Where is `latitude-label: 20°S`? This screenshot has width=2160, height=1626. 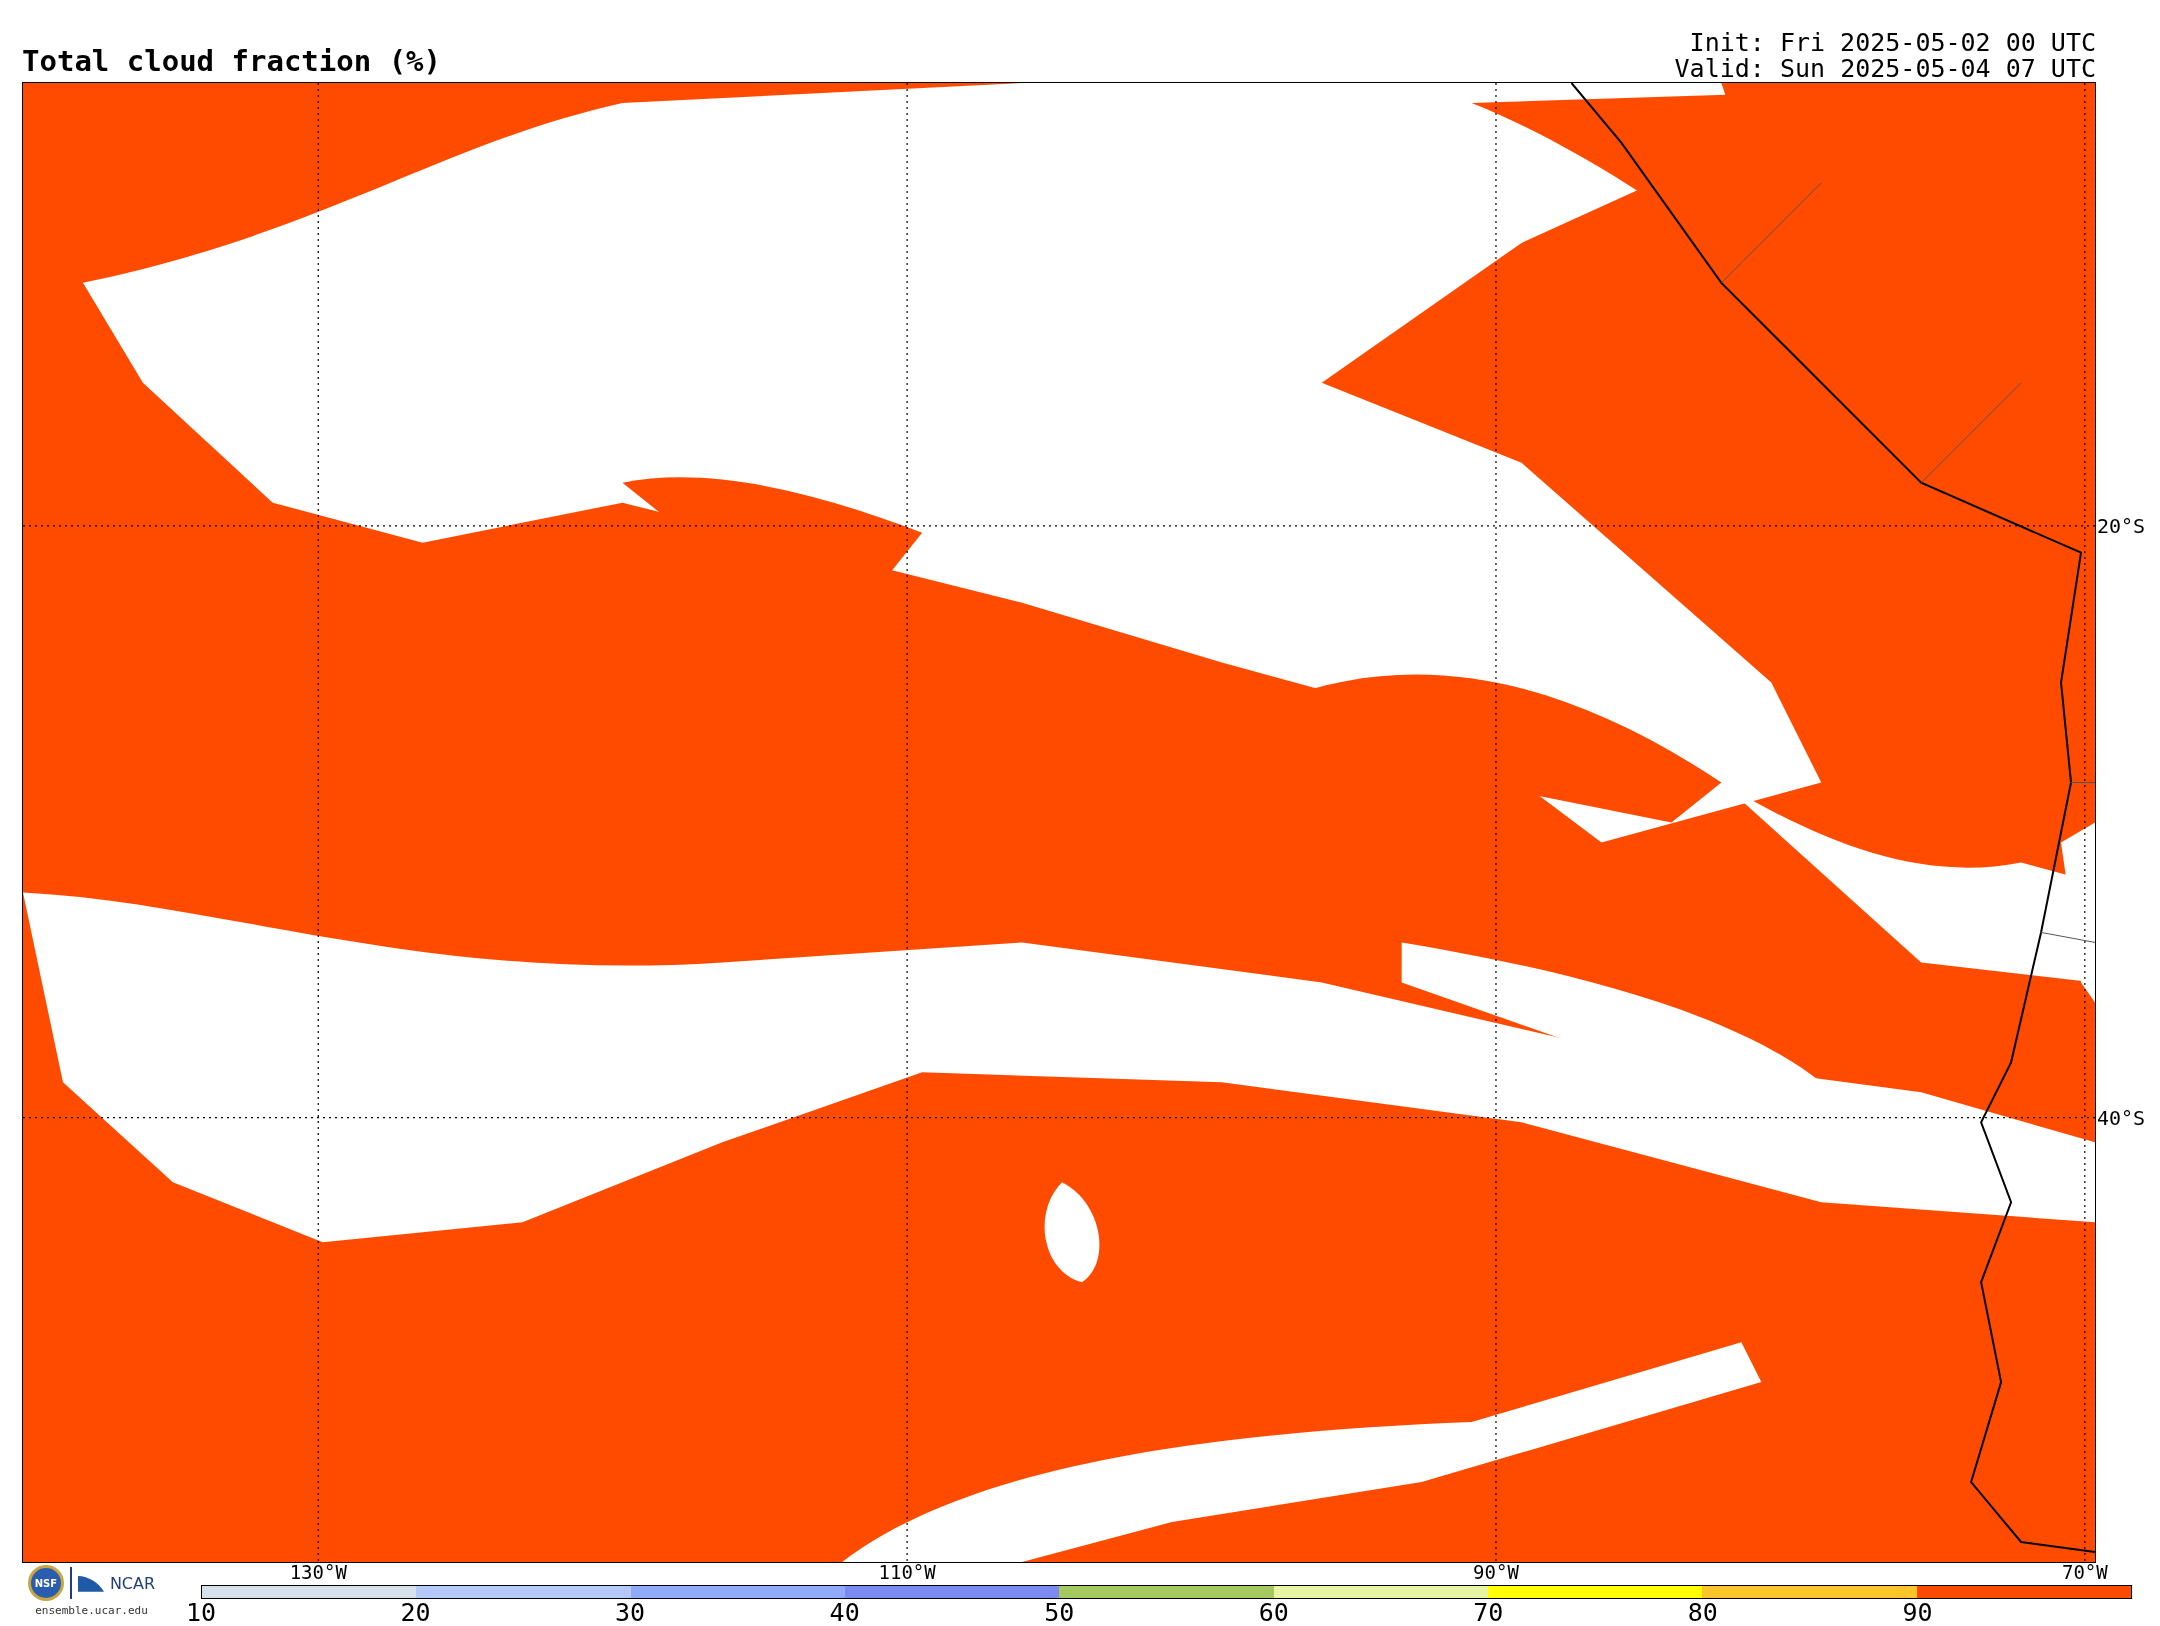
latitude-label: 20°S is located at coordinates (2121, 525).